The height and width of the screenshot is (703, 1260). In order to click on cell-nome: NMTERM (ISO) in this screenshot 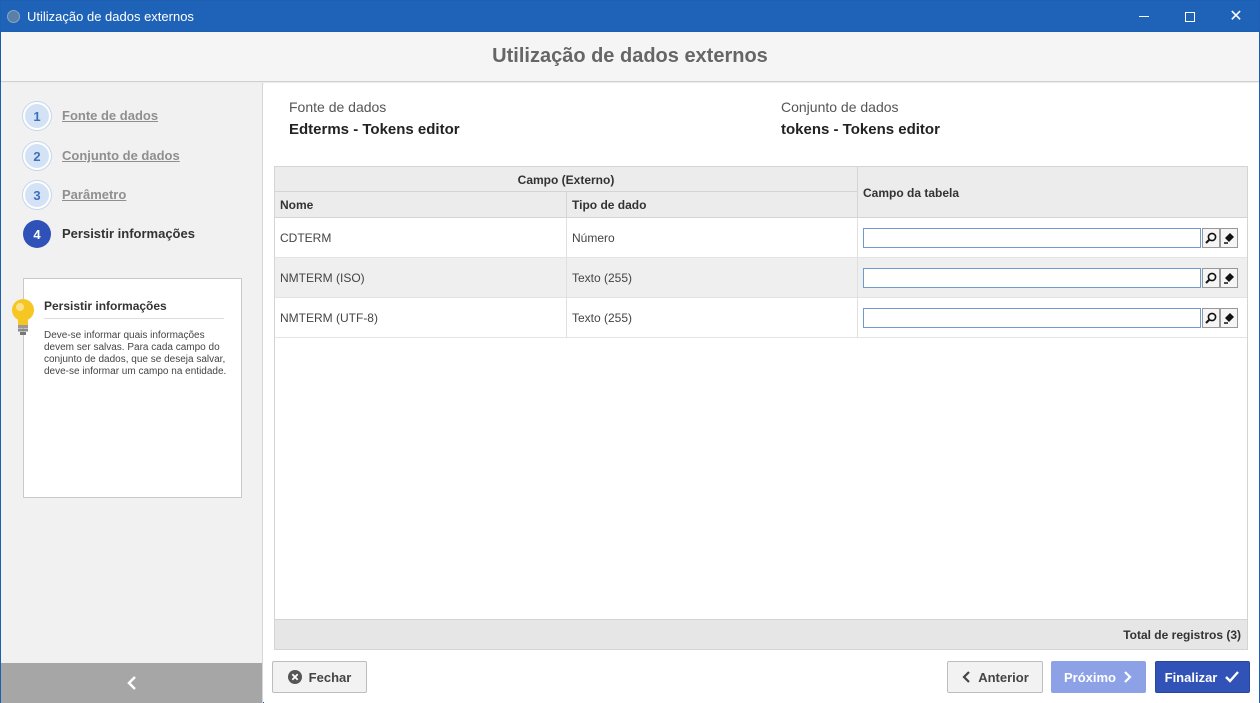, I will do `click(421, 278)`.